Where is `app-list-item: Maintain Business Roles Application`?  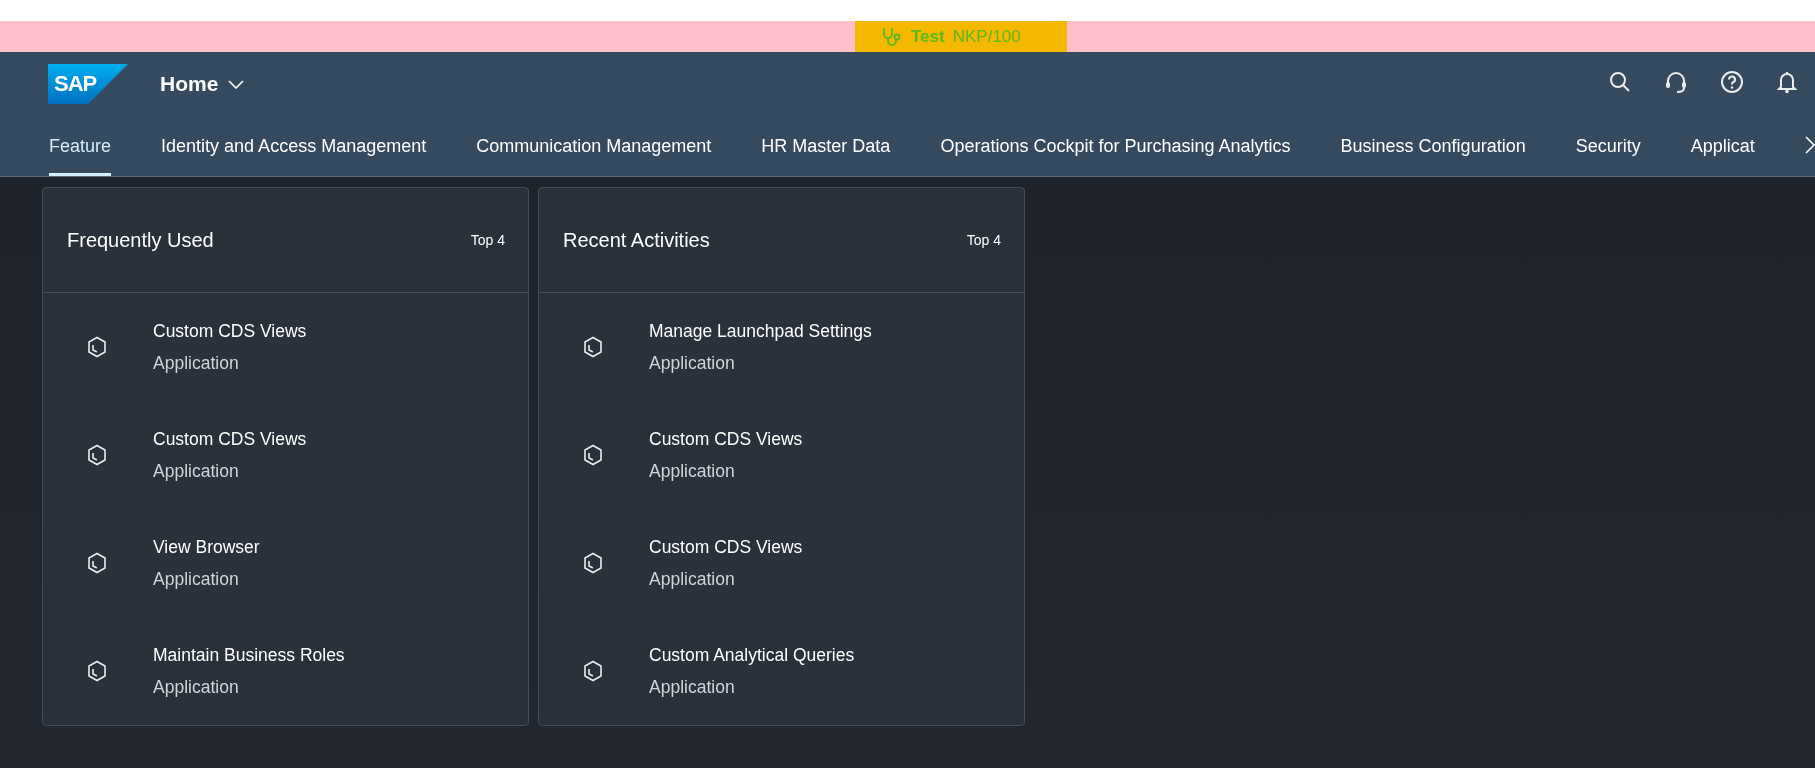 app-list-item: Maintain Business Roles Application is located at coordinates (285, 671).